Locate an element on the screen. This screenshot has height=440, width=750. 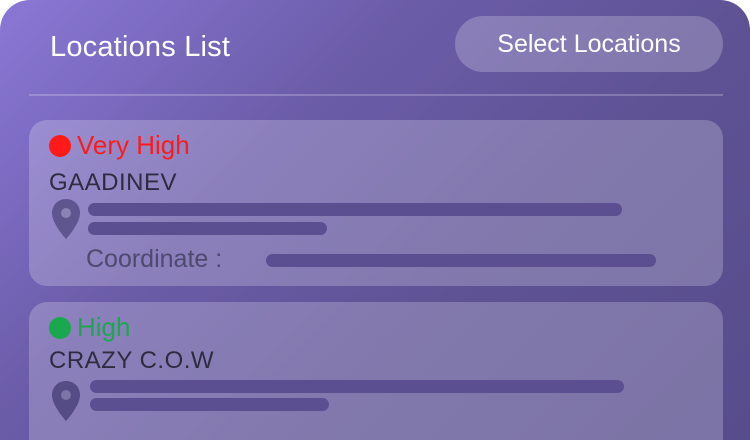
coordinate-label: Coordinate : is located at coordinates (154, 259).